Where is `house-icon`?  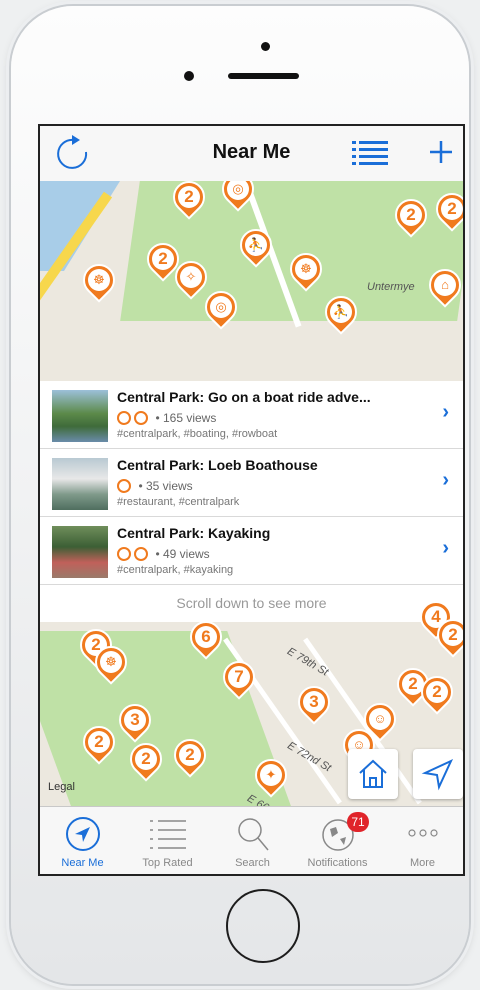
house-icon is located at coordinates (373, 773).